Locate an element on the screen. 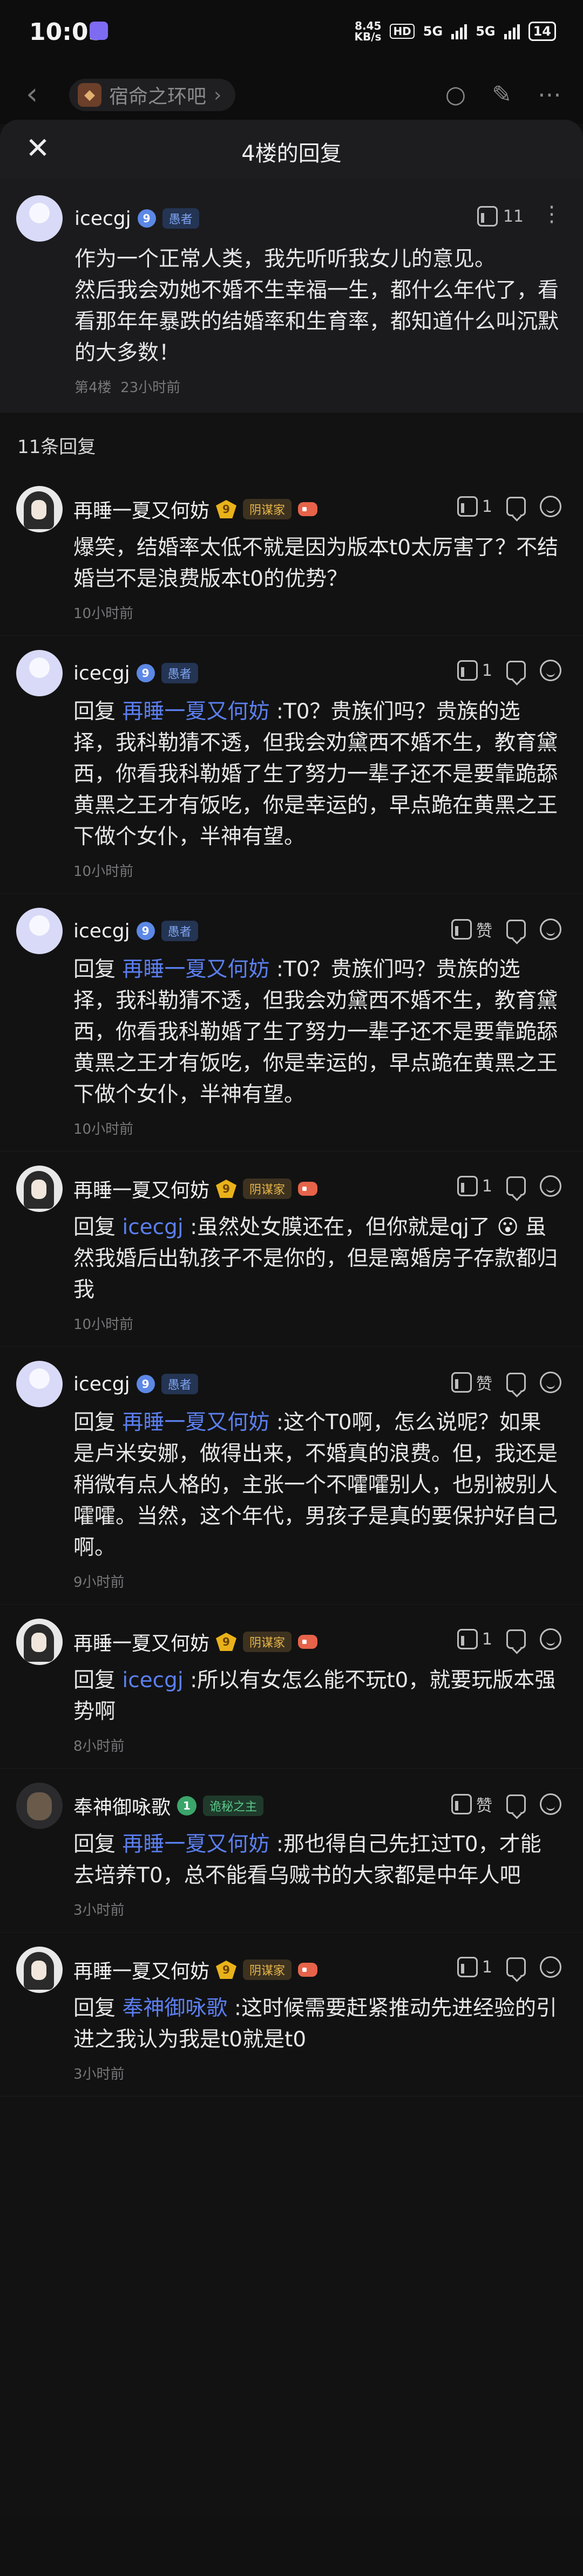 This screenshot has width=583, height=2576. post-time: 23小时前 is located at coordinates (150, 388).